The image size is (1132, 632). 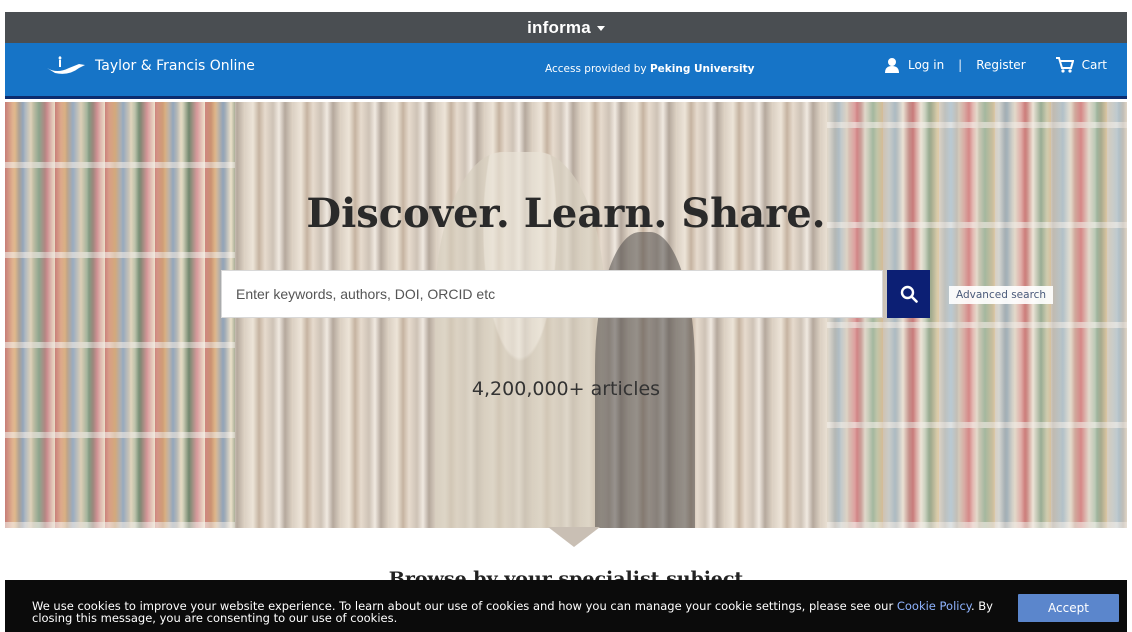 What do you see at coordinates (926, 65) in the screenshot?
I see `login-label: Log in` at bounding box center [926, 65].